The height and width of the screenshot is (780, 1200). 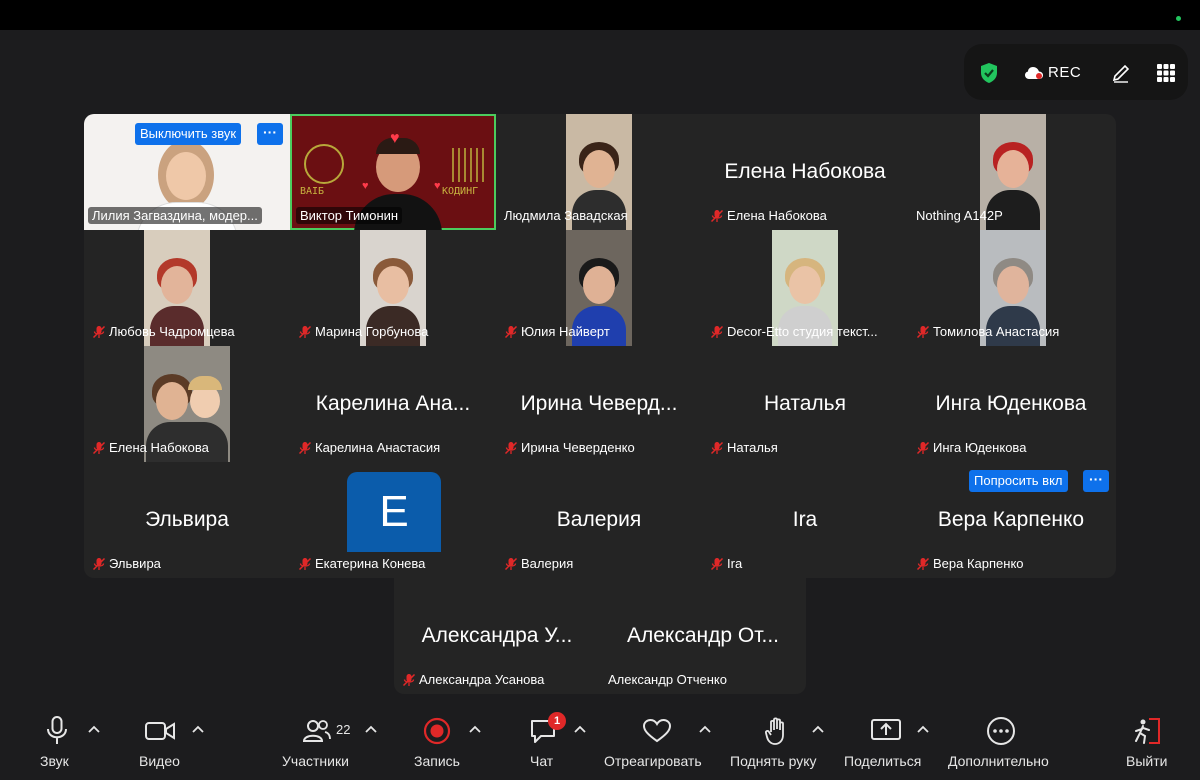 What do you see at coordinates (1034, 73) in the screenshot?
I see `cloud-record-icon` at bounding box center [1034, 73].